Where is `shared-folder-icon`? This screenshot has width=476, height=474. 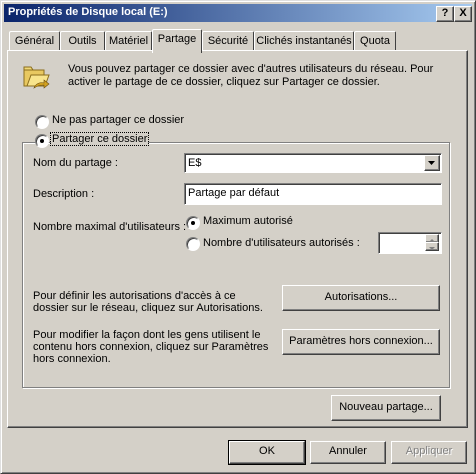 shared-folder-icon is located at coordinates (36, 77).